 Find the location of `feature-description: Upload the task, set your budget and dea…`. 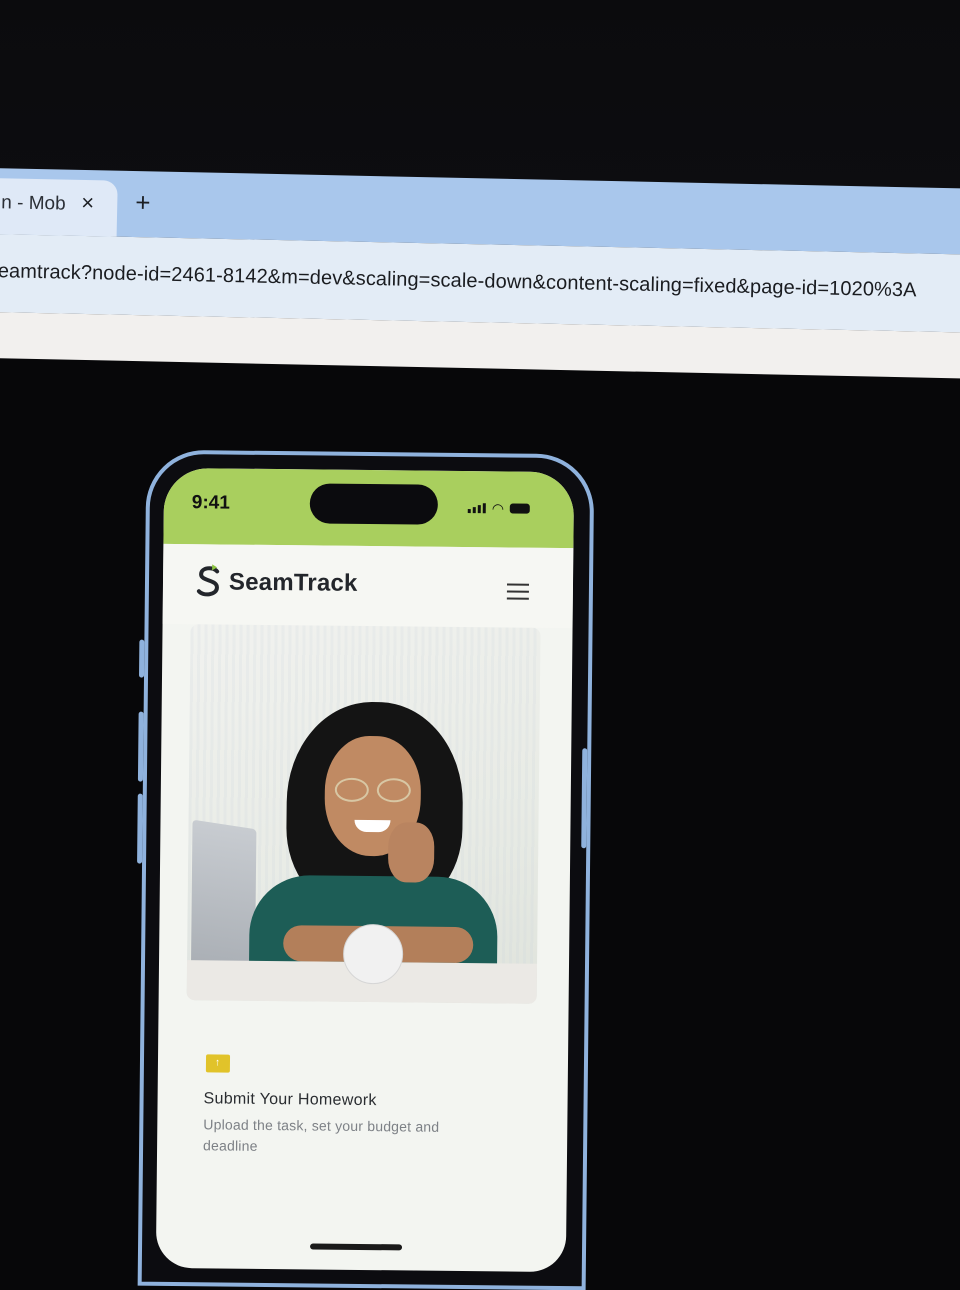

feature-description: Upload the task, set your budget and dea… is located at coordinates (321, 1135).